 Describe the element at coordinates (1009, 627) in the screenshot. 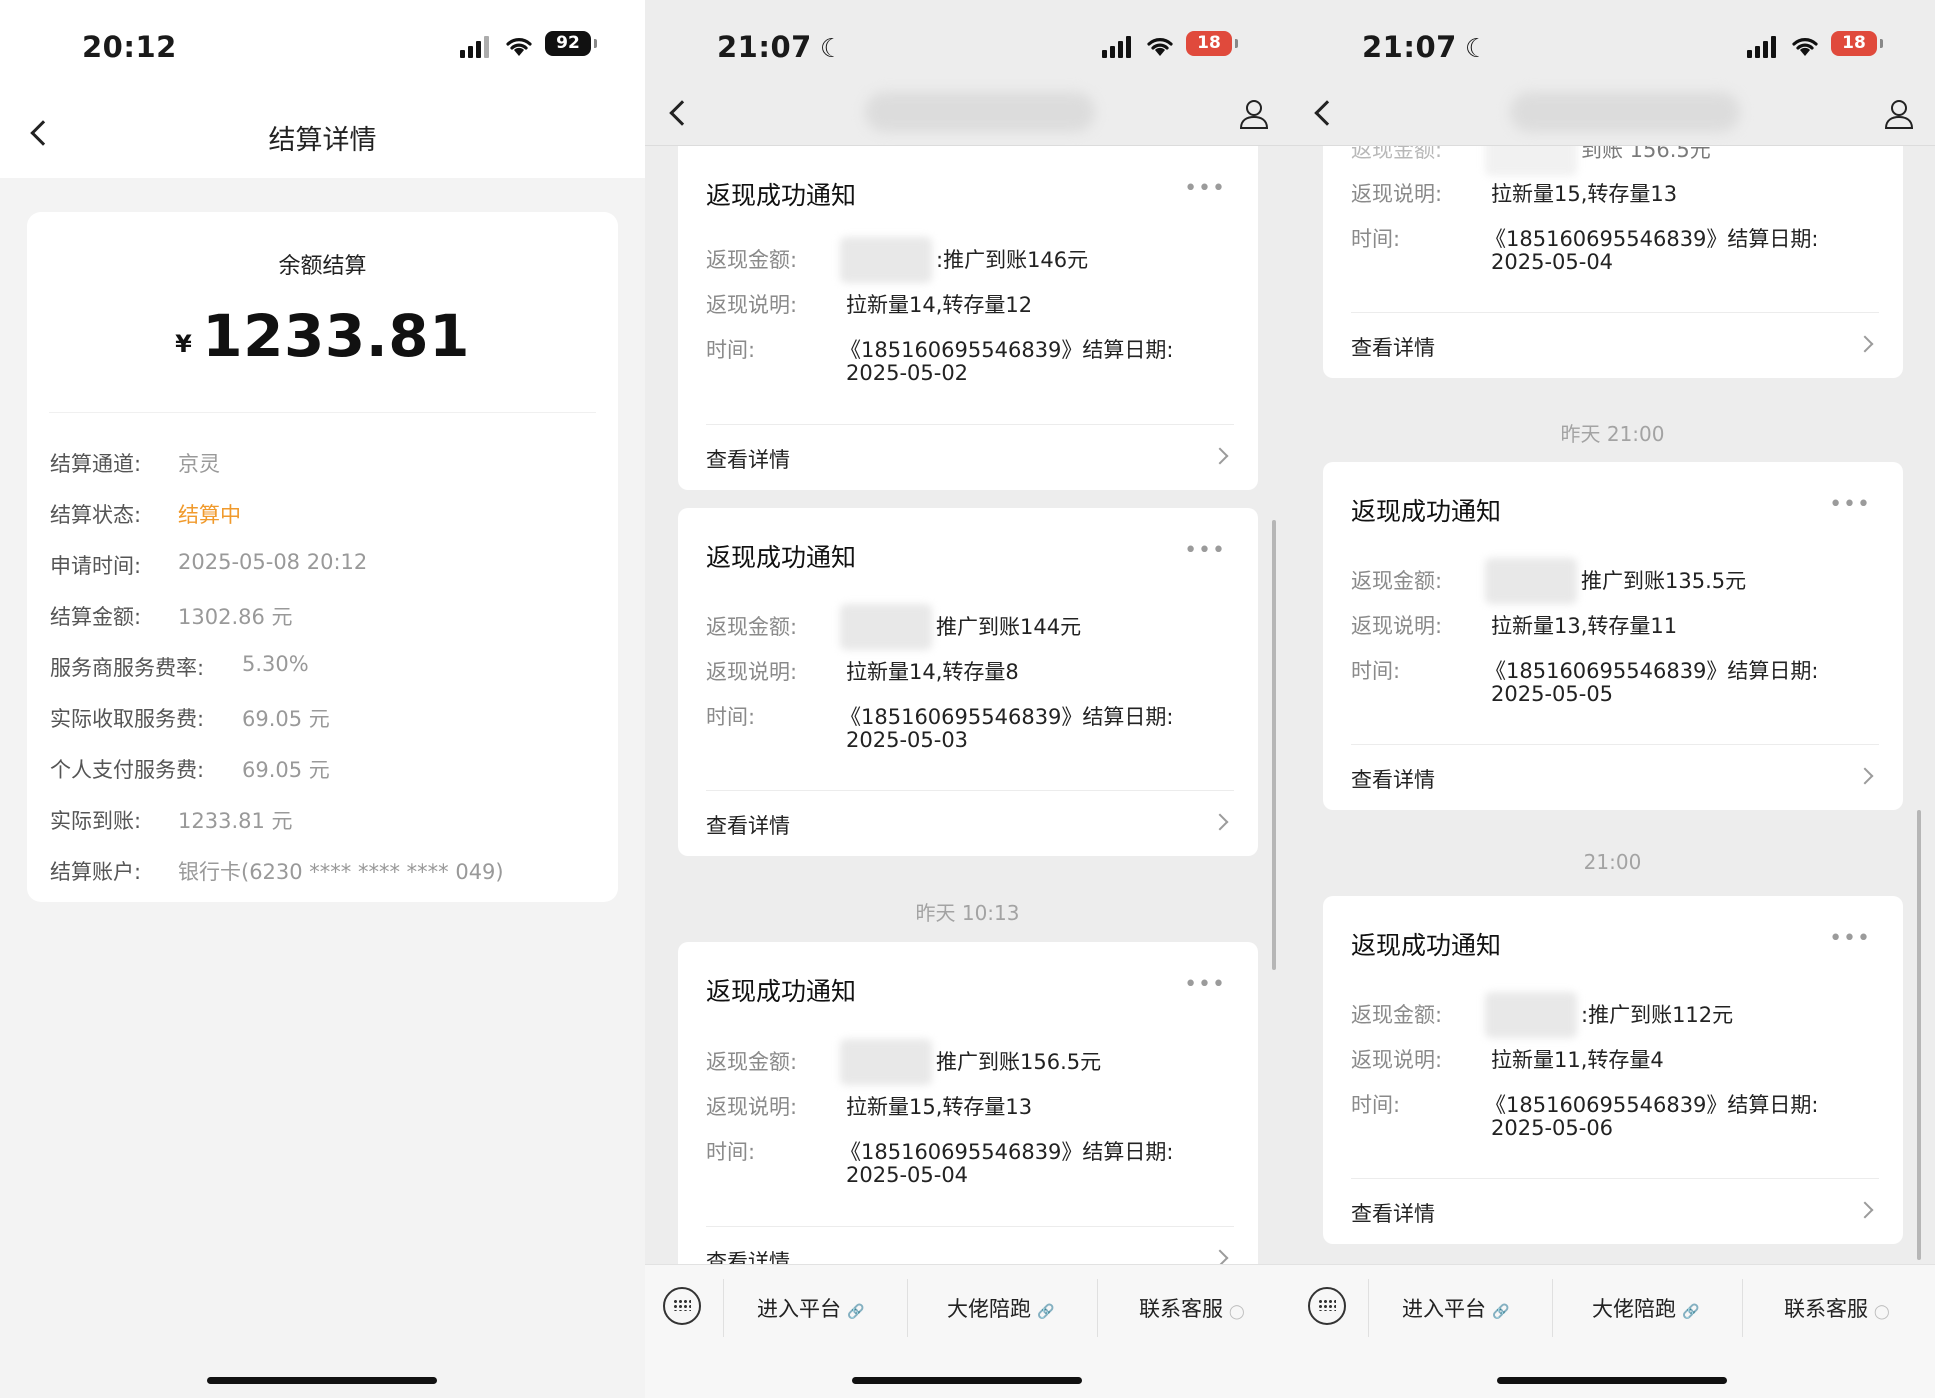

I see `amount-value: 推广到账144元` at that location.